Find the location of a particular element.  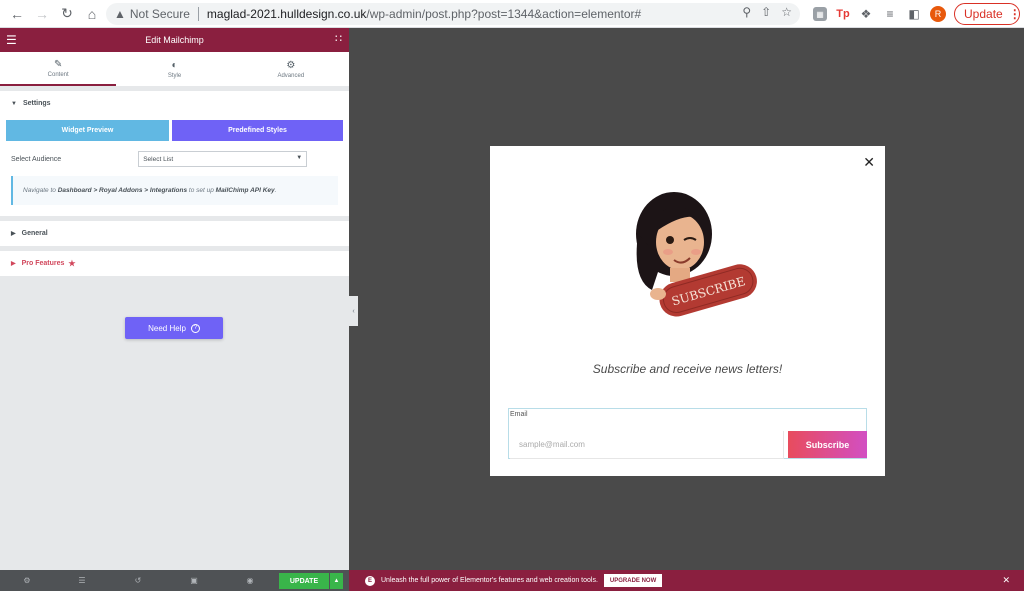

tab-advanced: ⚙ Advanced is located at coordinates (291, 69).